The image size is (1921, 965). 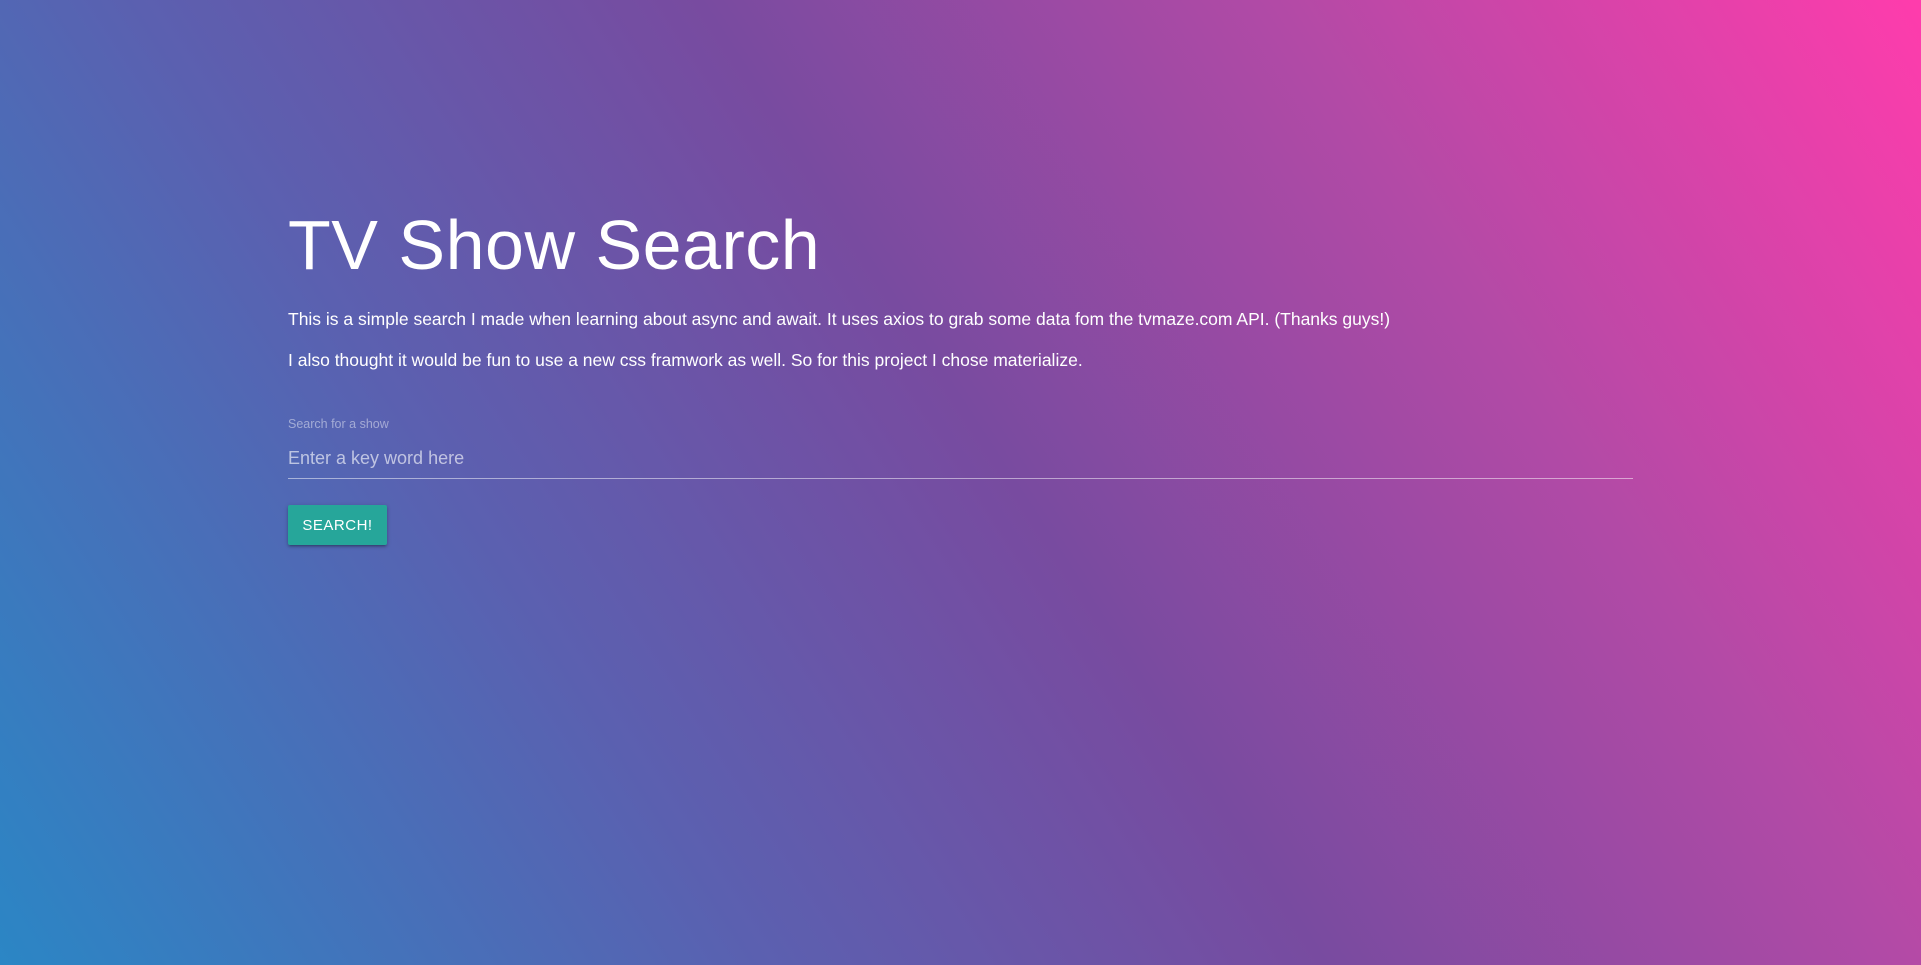 What do you see at coordinates (338, 424) in the screenshot?
I see `search-label: Search for a show` at bounding box center [338, 424].